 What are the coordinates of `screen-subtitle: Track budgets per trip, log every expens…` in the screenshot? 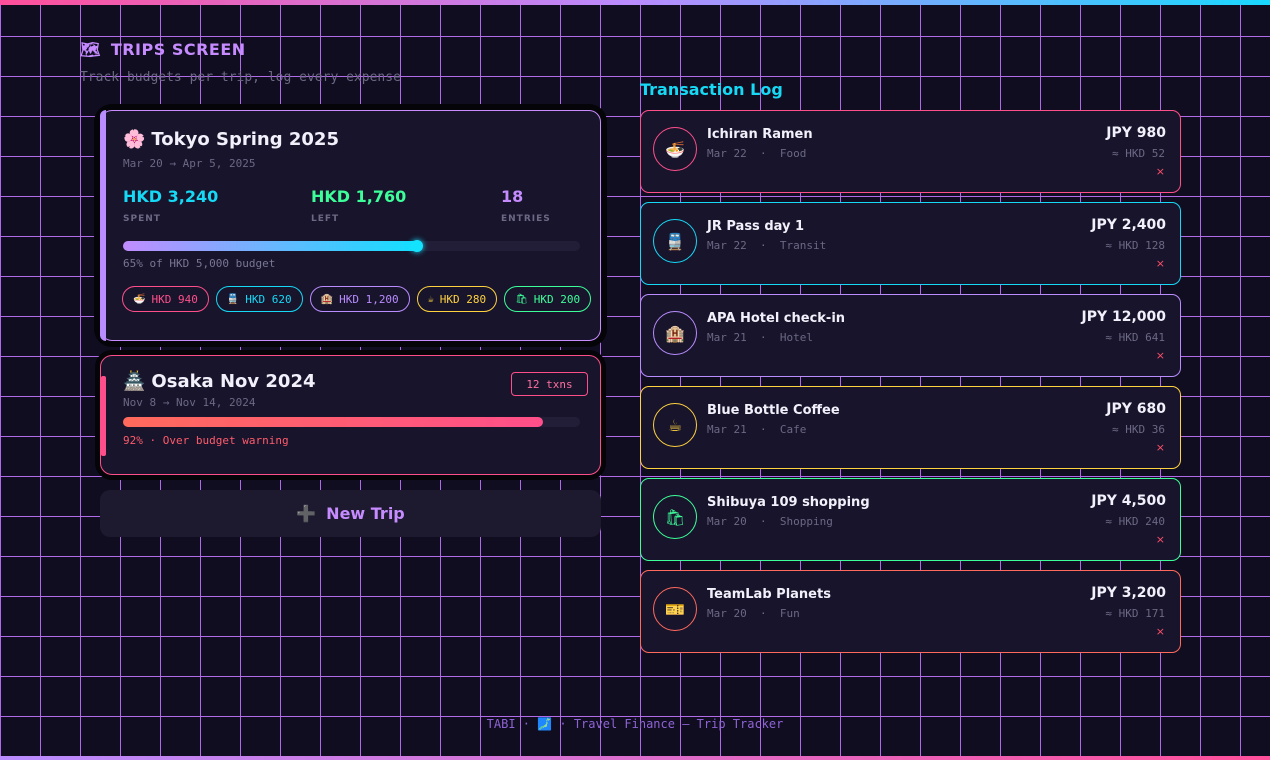 It's located at (240, 77).